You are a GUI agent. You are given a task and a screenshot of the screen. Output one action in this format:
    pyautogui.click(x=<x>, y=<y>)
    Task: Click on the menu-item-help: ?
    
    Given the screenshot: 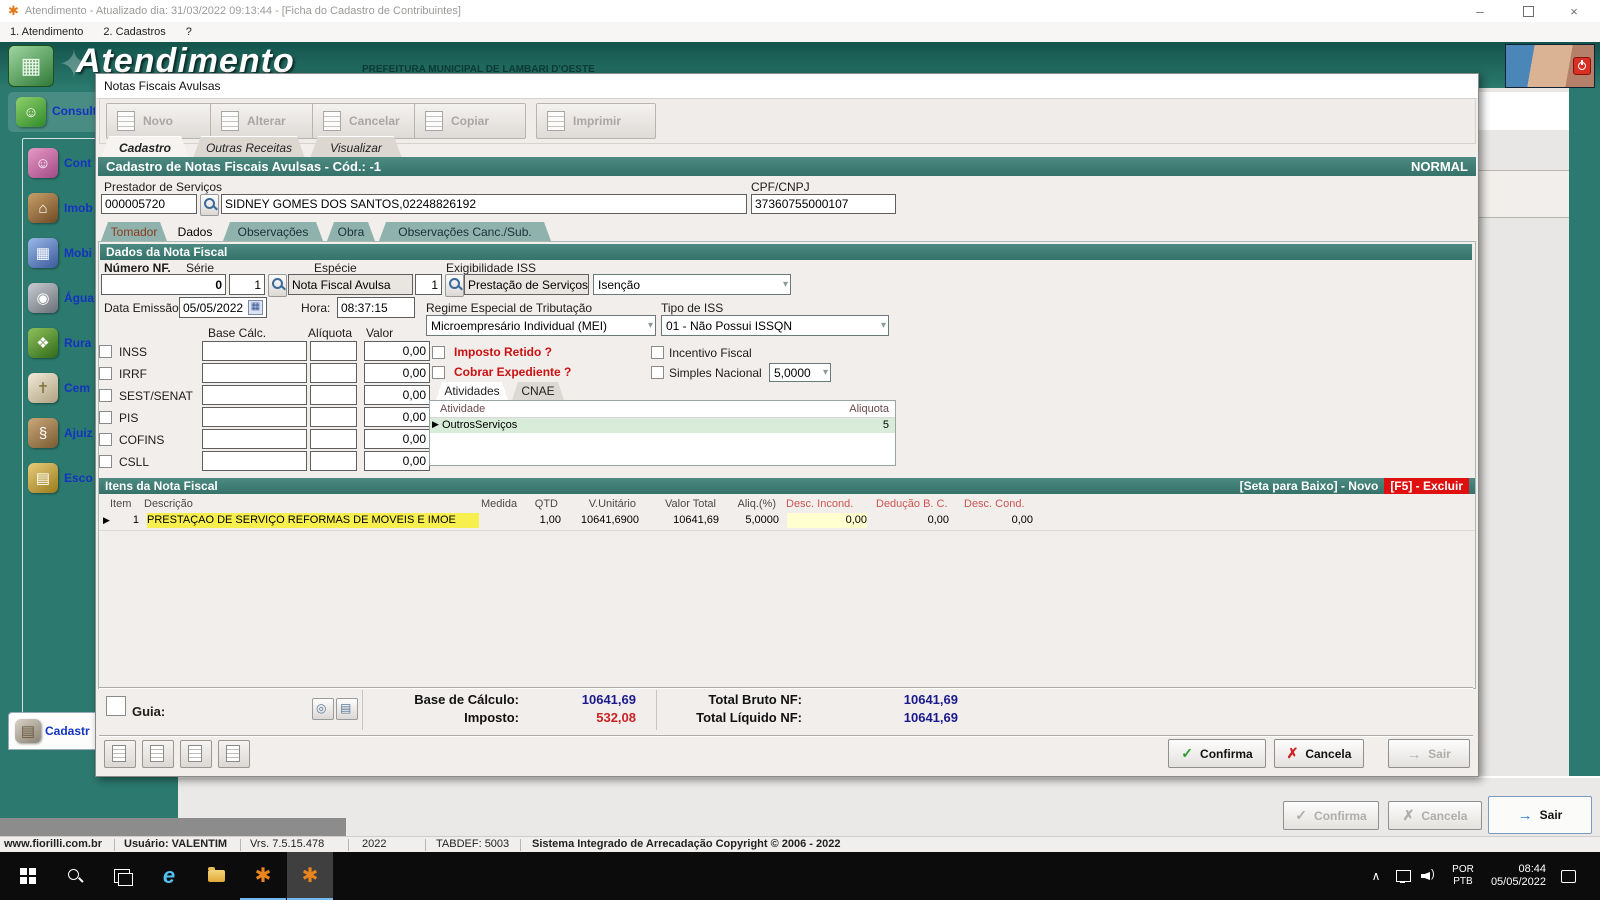 What is the action you would take?
    pyautogui.click(x=189, y=32)
    